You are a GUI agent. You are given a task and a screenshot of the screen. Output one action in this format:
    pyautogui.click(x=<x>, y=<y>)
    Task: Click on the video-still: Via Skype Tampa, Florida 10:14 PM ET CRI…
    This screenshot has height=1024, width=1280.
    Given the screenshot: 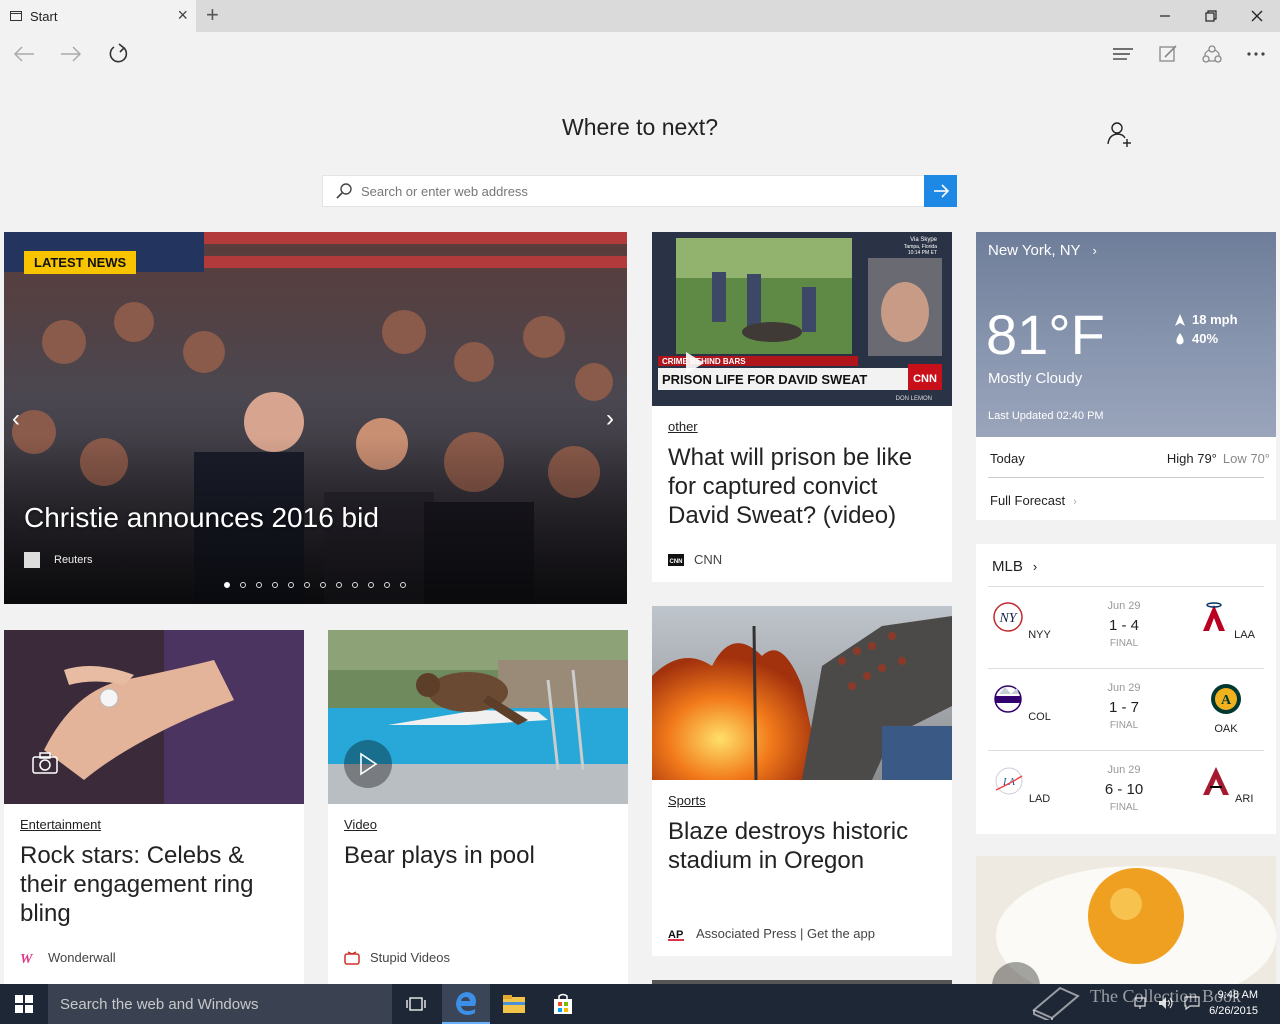 What is the action you would take?
    pyautogui.click(x=802, y=319)
    